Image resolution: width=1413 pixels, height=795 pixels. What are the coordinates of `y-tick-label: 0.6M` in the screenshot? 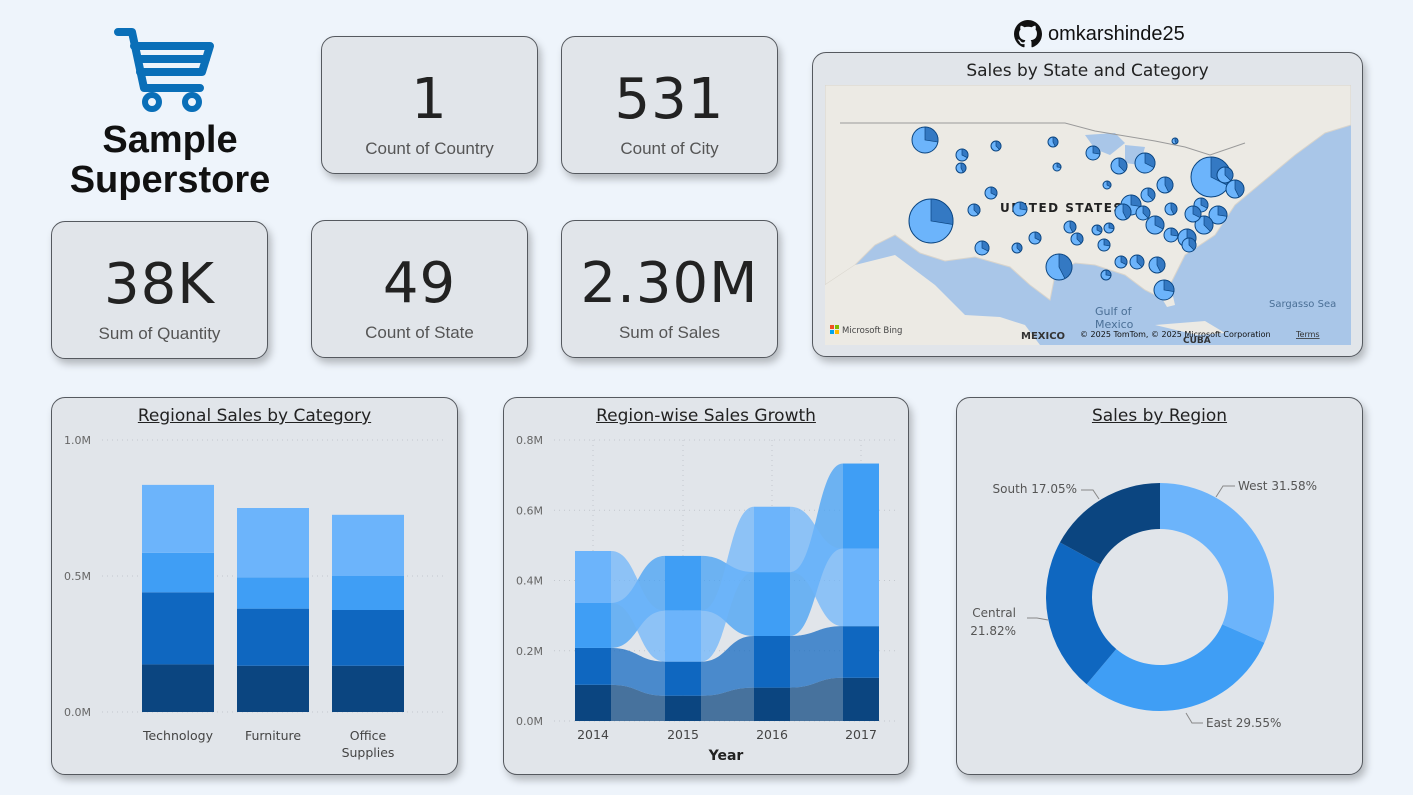 It's located at (529, 510).